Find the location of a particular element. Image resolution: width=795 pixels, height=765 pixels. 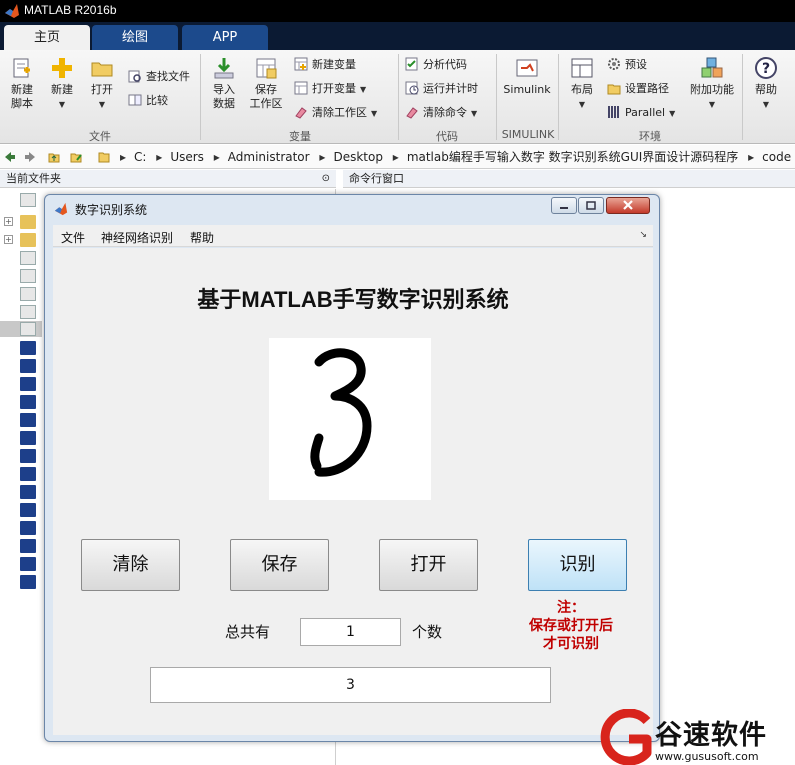

help-question-icon: ? is located at coordinates (766, 68).